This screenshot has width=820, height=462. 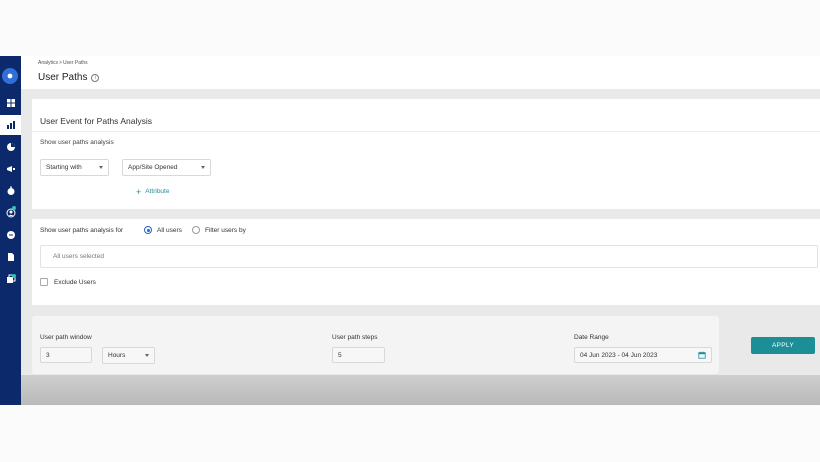 What do you see at coordinates (619, 355) in the screenshot?
I see `date-range-value: 04 Jun 2023 - 04 Jun 2023` at bounding box center [619, 355].